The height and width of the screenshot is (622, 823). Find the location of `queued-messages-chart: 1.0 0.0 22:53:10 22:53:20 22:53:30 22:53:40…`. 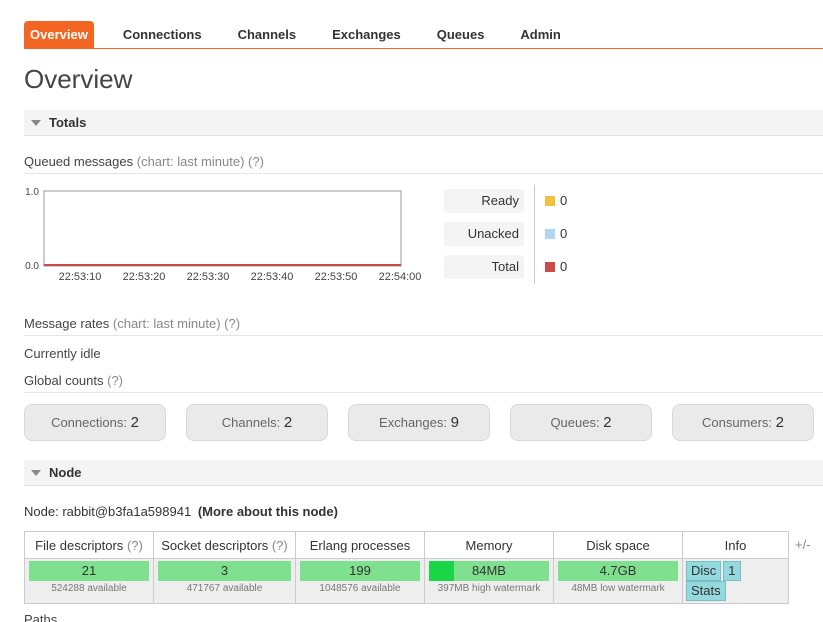

queued-messages-chart: 1.0 0.0 22:53:10 22:53:20 22:53:30 22:53:40… is located at coordinates (229, 234).